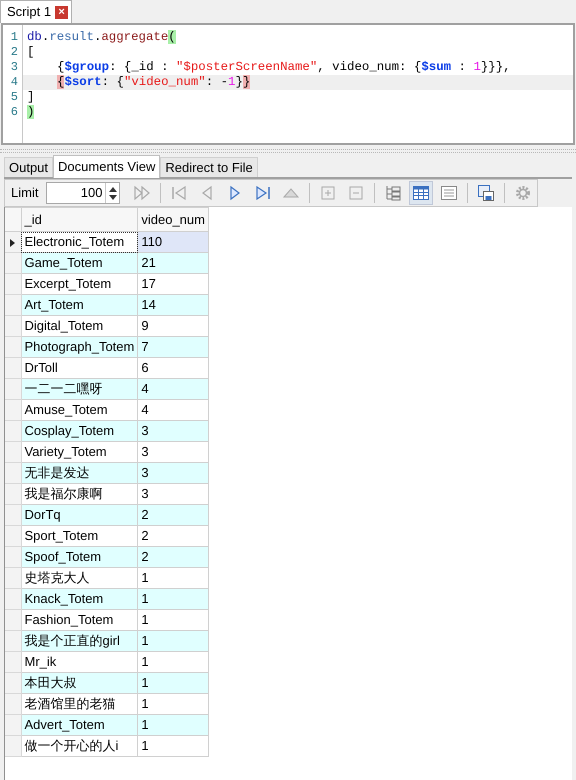  What do you see at coordinates (79, 284) in the screenshot?
I see `table-cell: Excerpt_Totem` at bounding box center [79, 284].